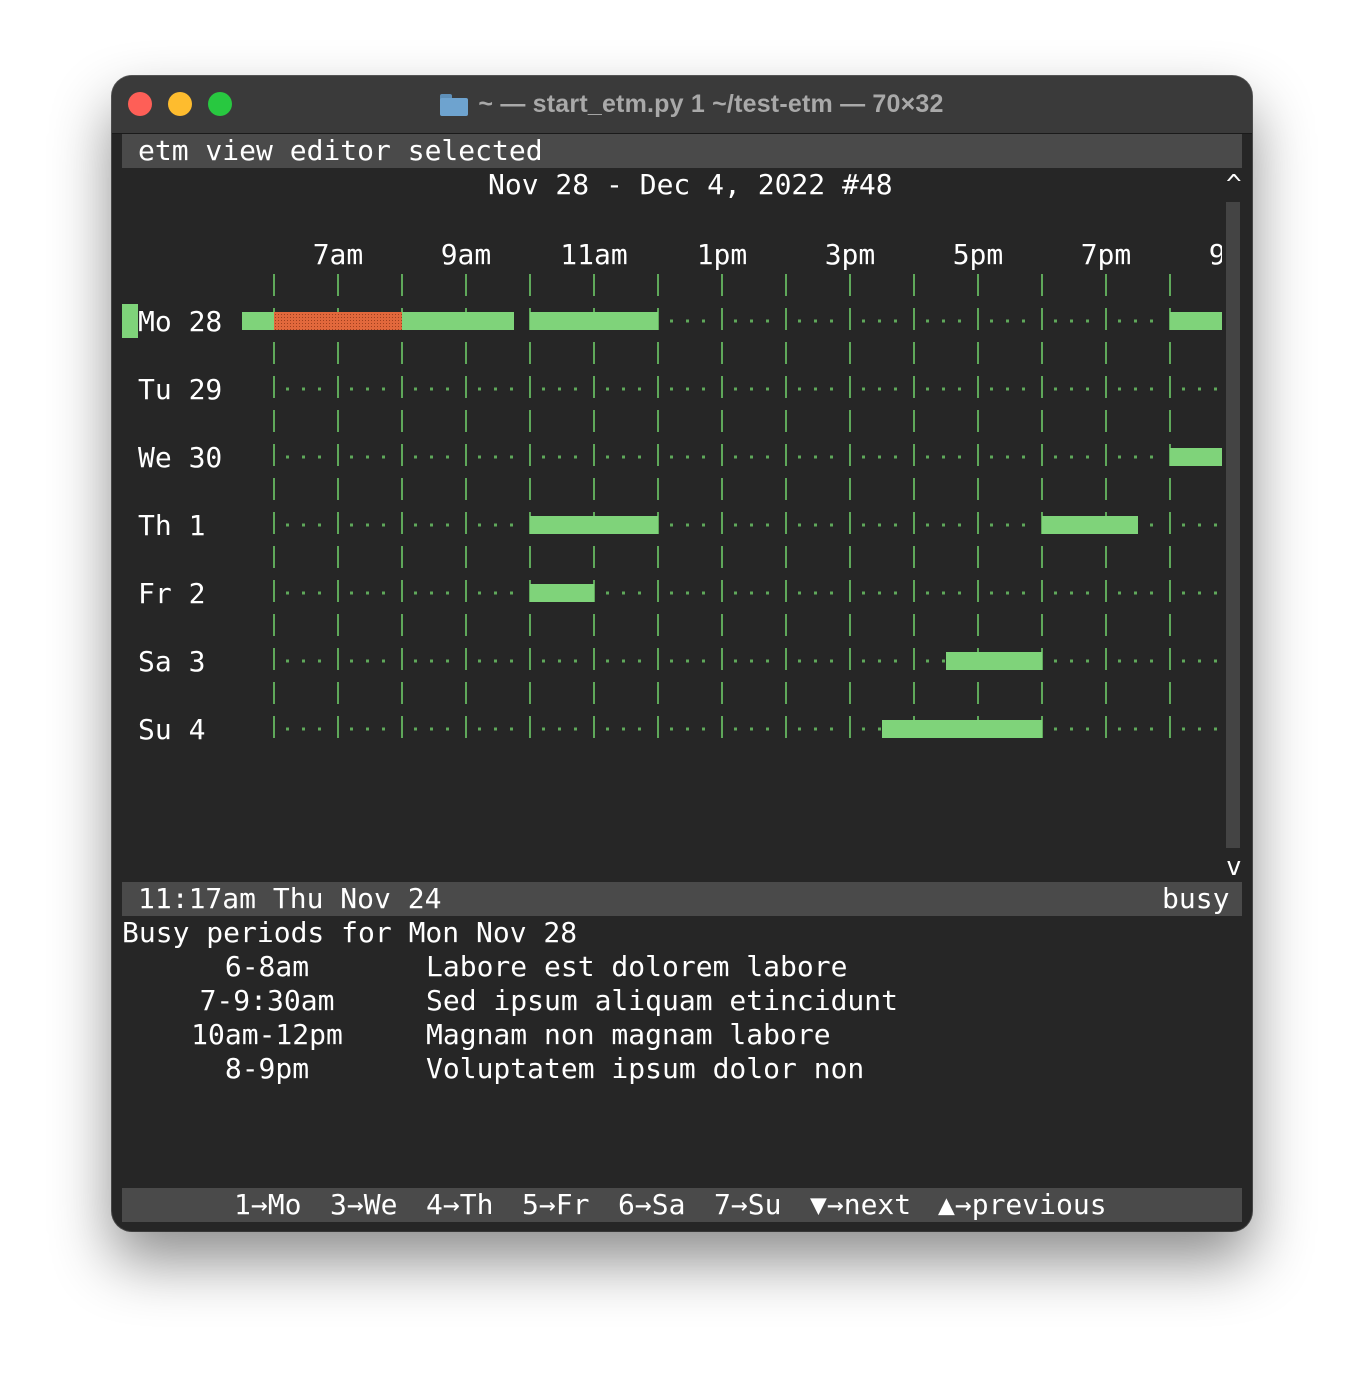 This screenshot has width=1364, height=1380. I want to click on scroll-up-arrow: ^, so click(1234, 185).